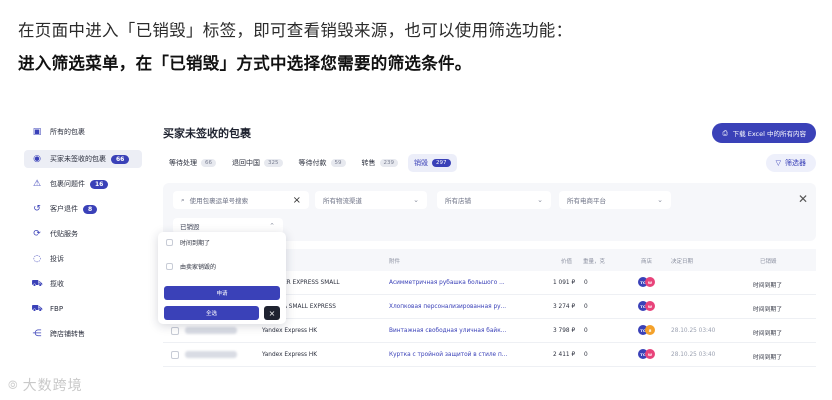 This screenshot has height=400, width=832. Describe the element at coordinates (309, 307) in the screenshot. I see `shipping-method: A SMALL EXPRESS` at that location.